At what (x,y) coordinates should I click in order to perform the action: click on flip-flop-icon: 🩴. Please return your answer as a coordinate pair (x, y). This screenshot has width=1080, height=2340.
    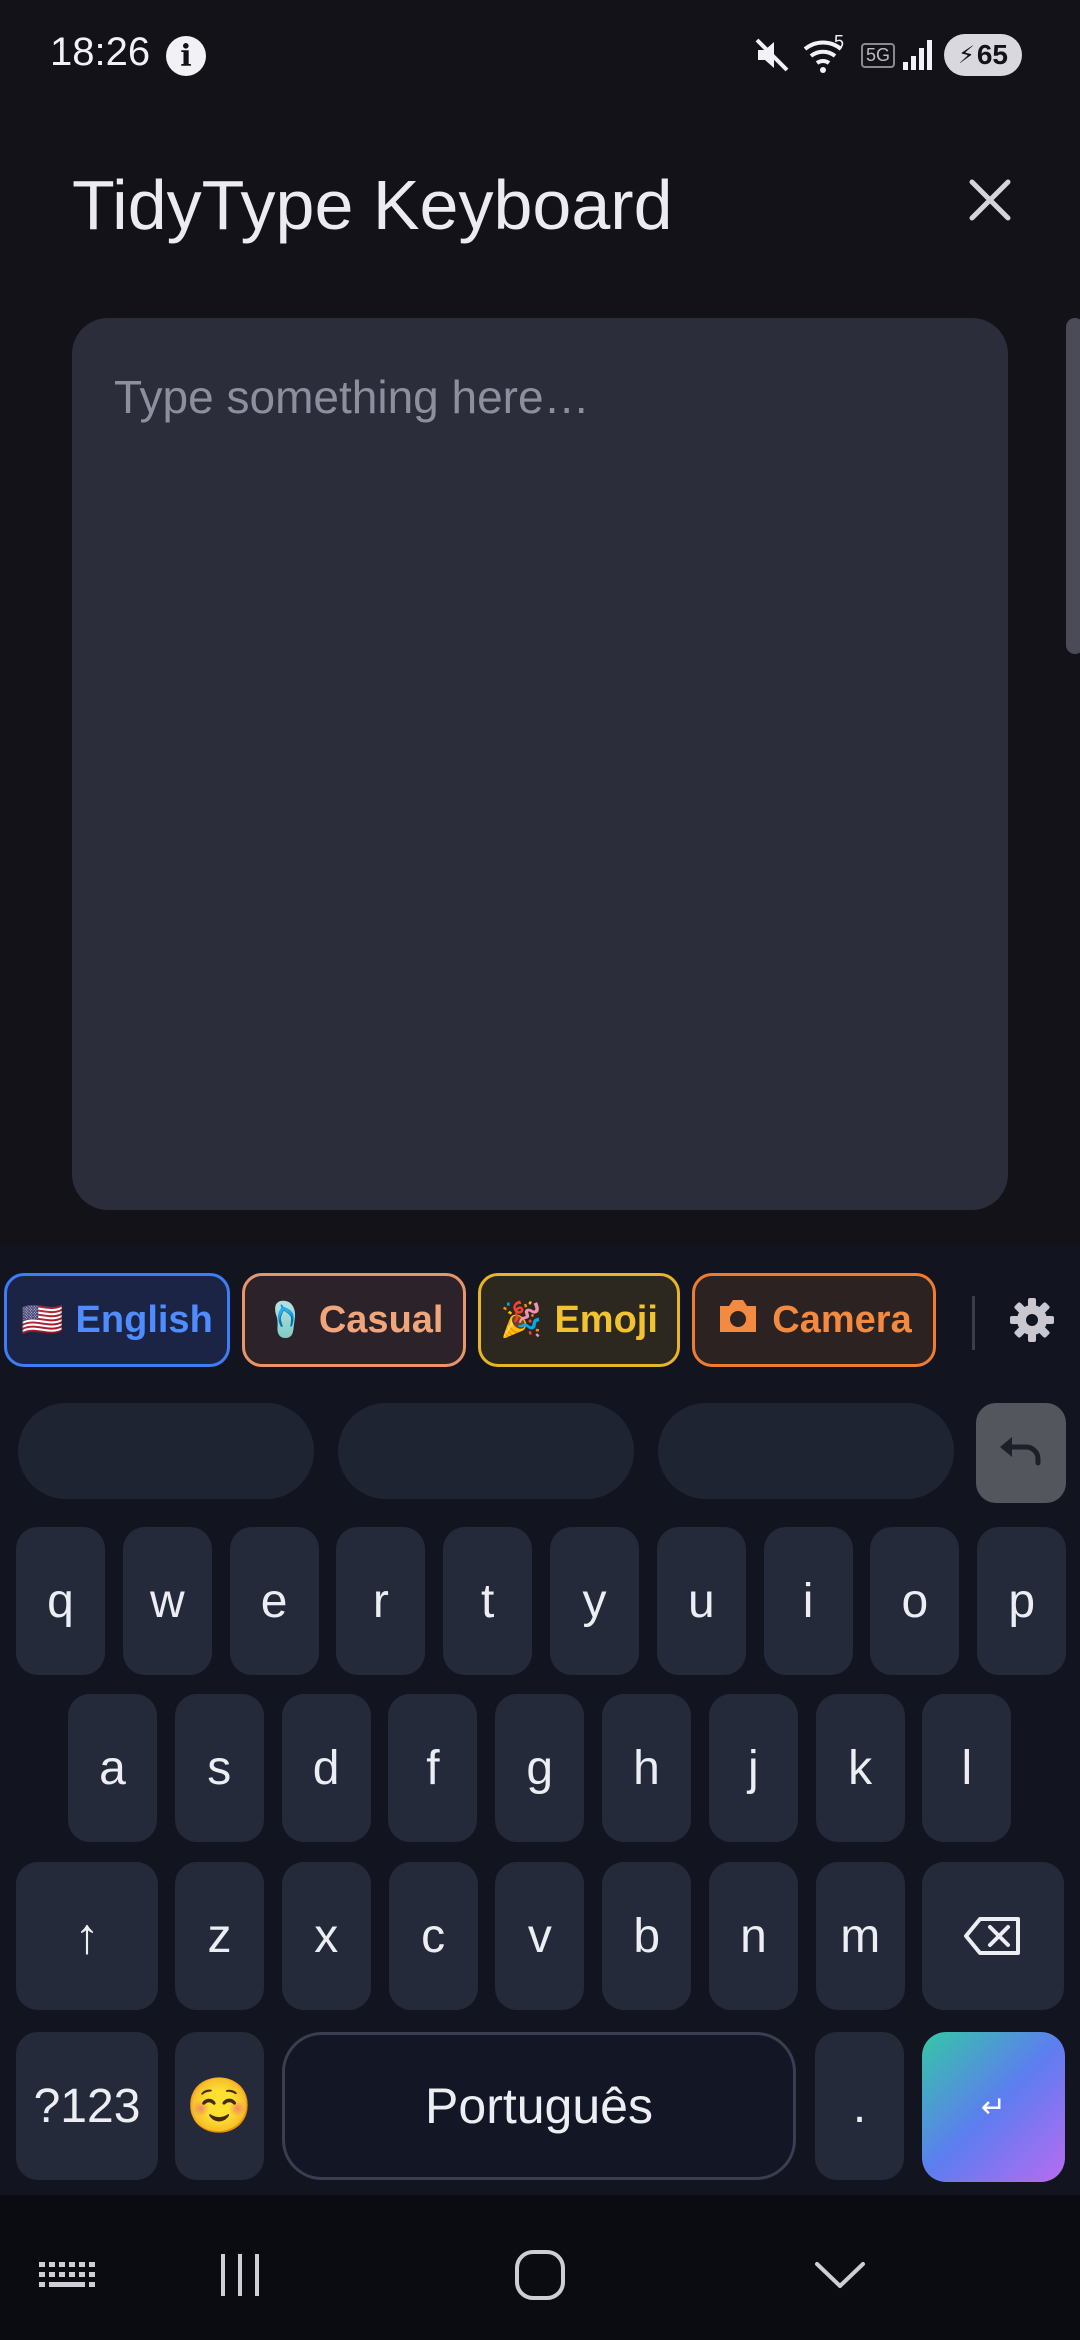
    Looking at the image, I should click on (285, 1320).